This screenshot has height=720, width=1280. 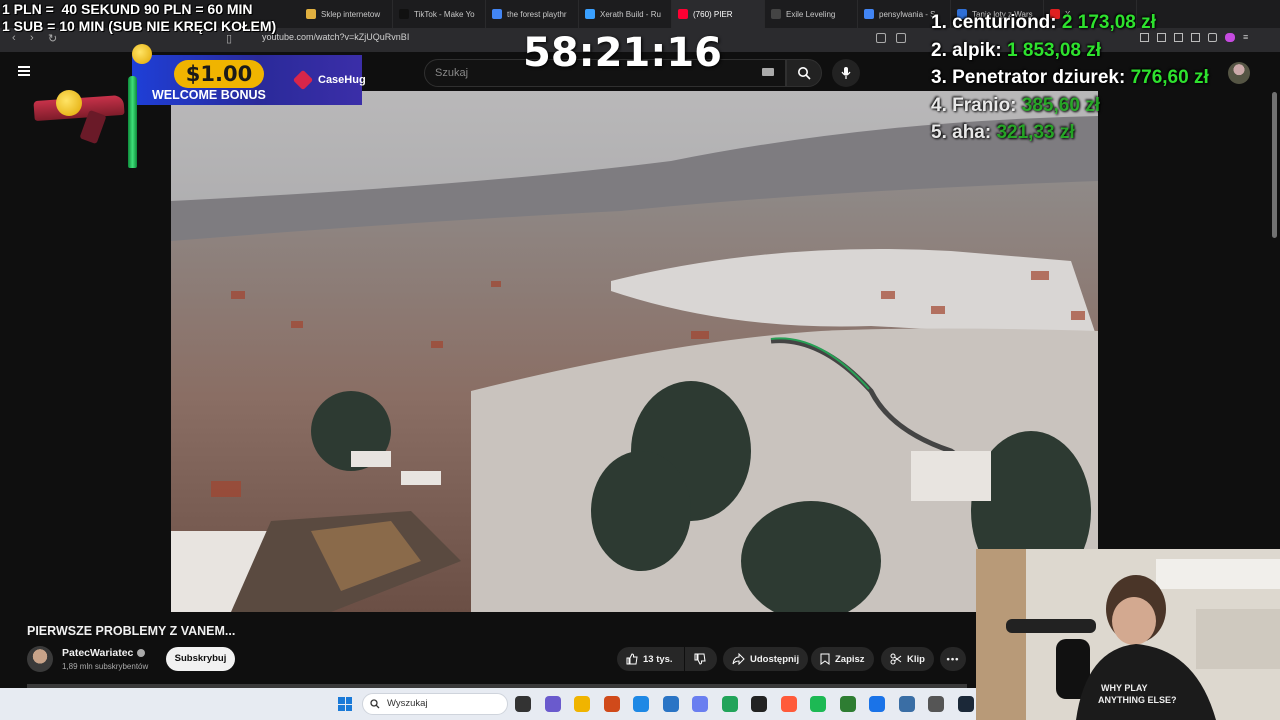 I want to click on search-button, so click(x=804, y=73).